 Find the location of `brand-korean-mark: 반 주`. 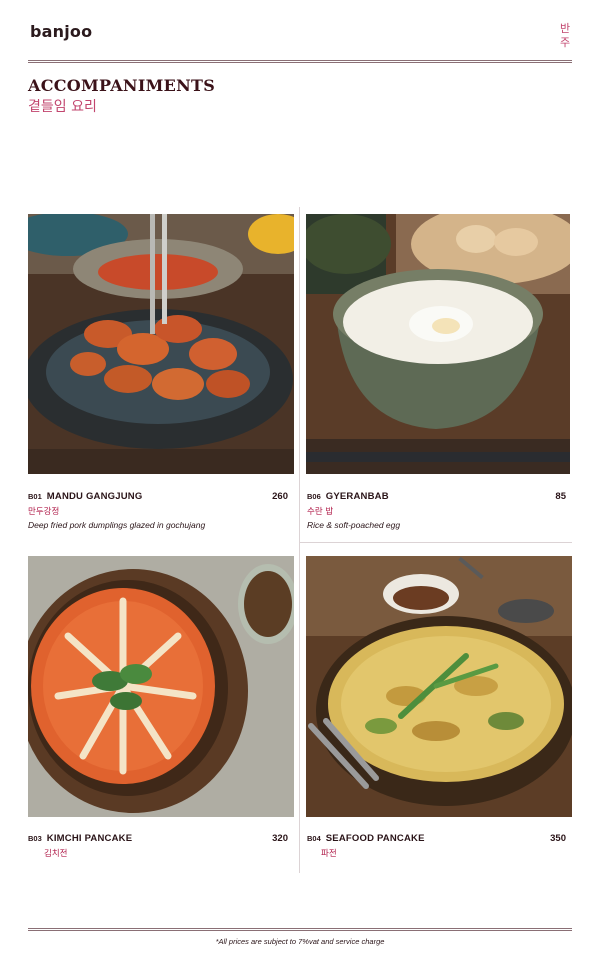

brand-korean-mark: 반 주 is located at coordinates (565, 36).